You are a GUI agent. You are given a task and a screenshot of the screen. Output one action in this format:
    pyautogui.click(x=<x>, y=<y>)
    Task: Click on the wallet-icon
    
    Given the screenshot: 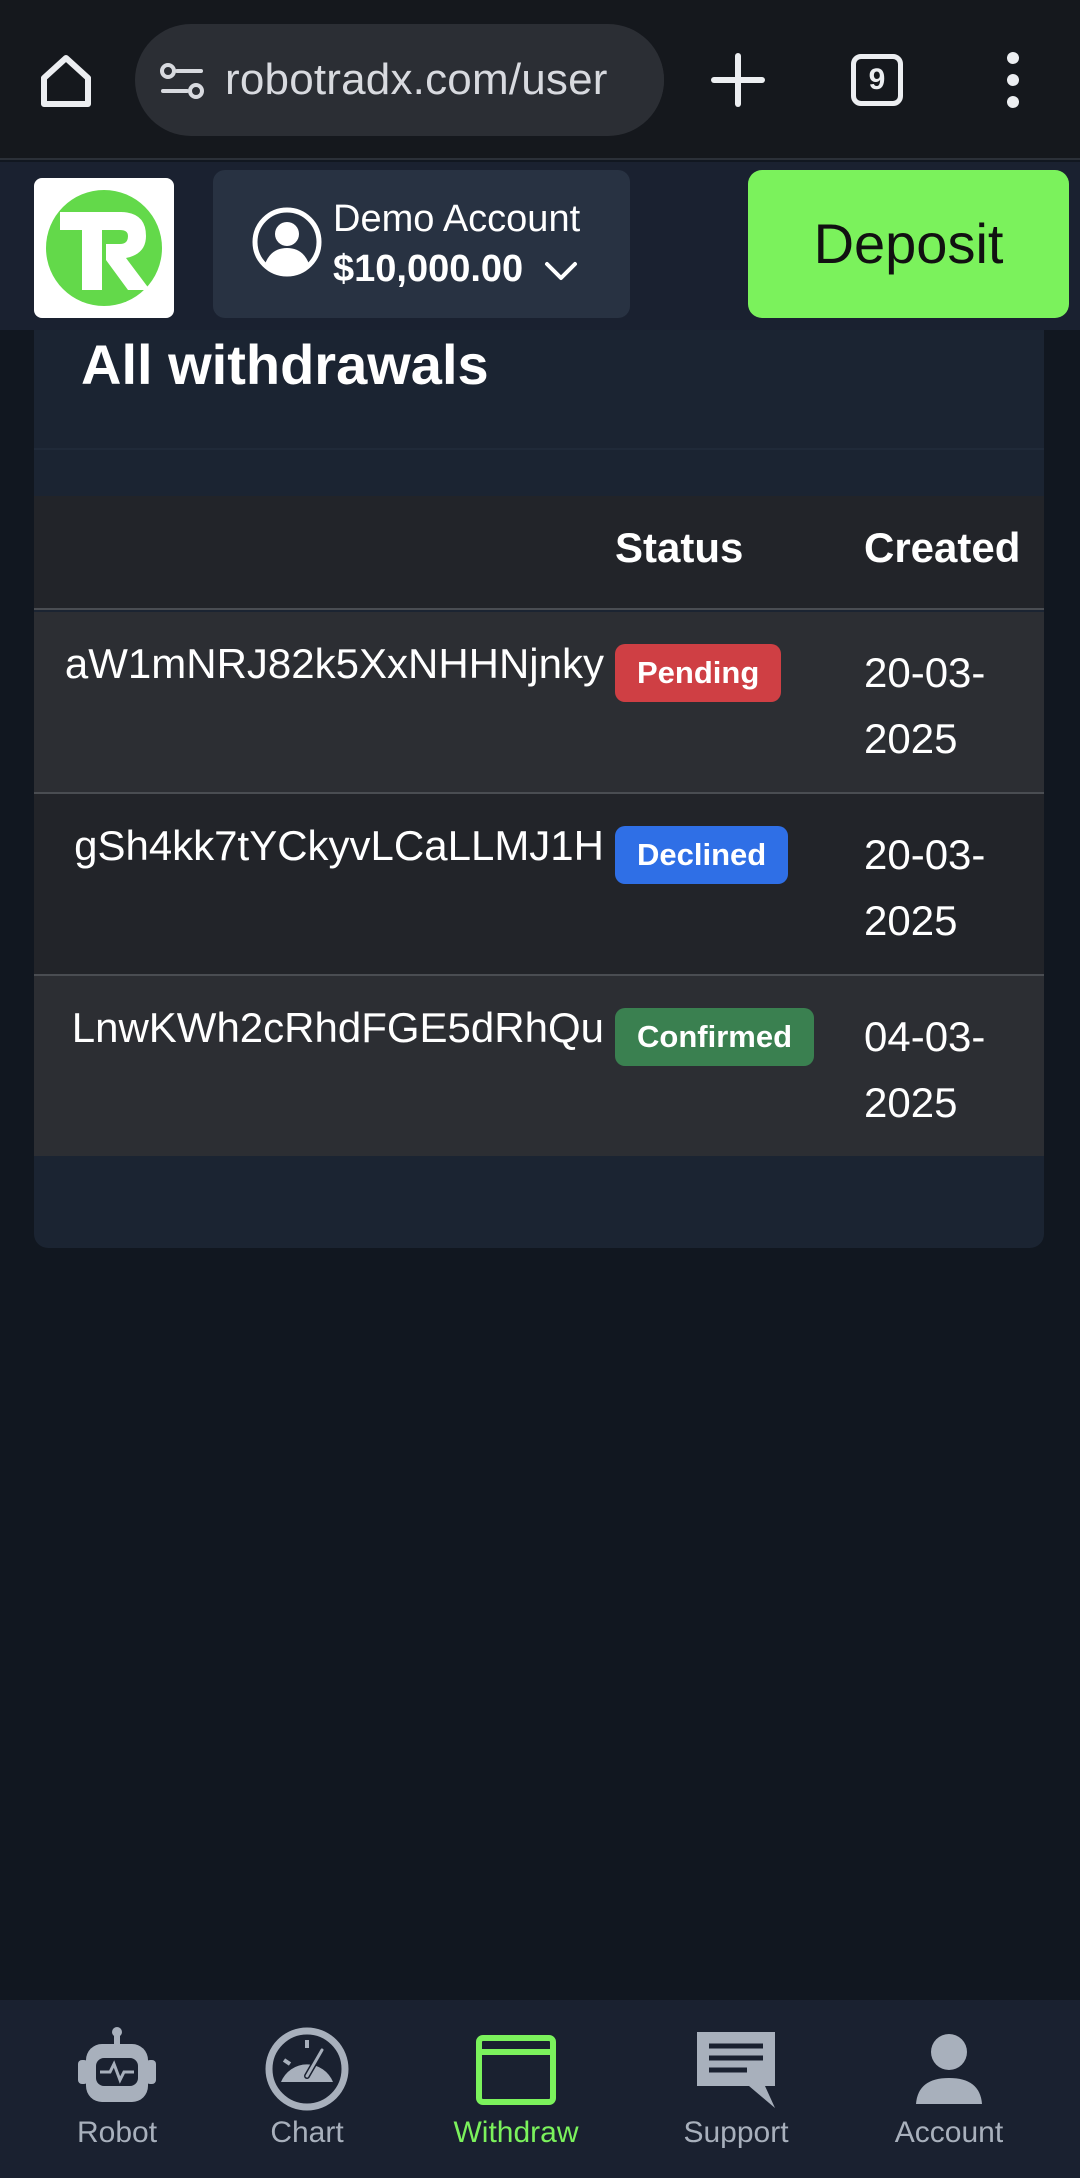 What is the action you would take?
    pyautogui.click(x=516, y=2069)
    